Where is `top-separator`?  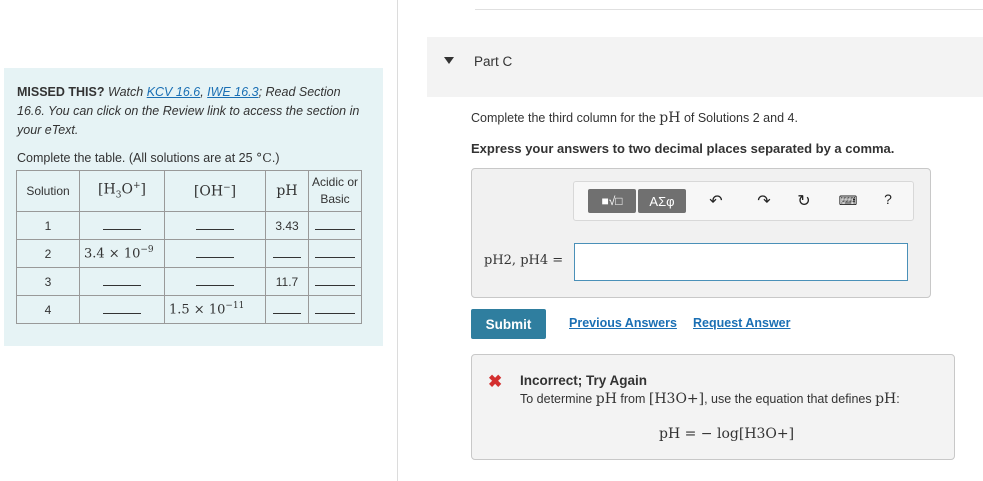 top-separator is located at coordinates (729, 9).